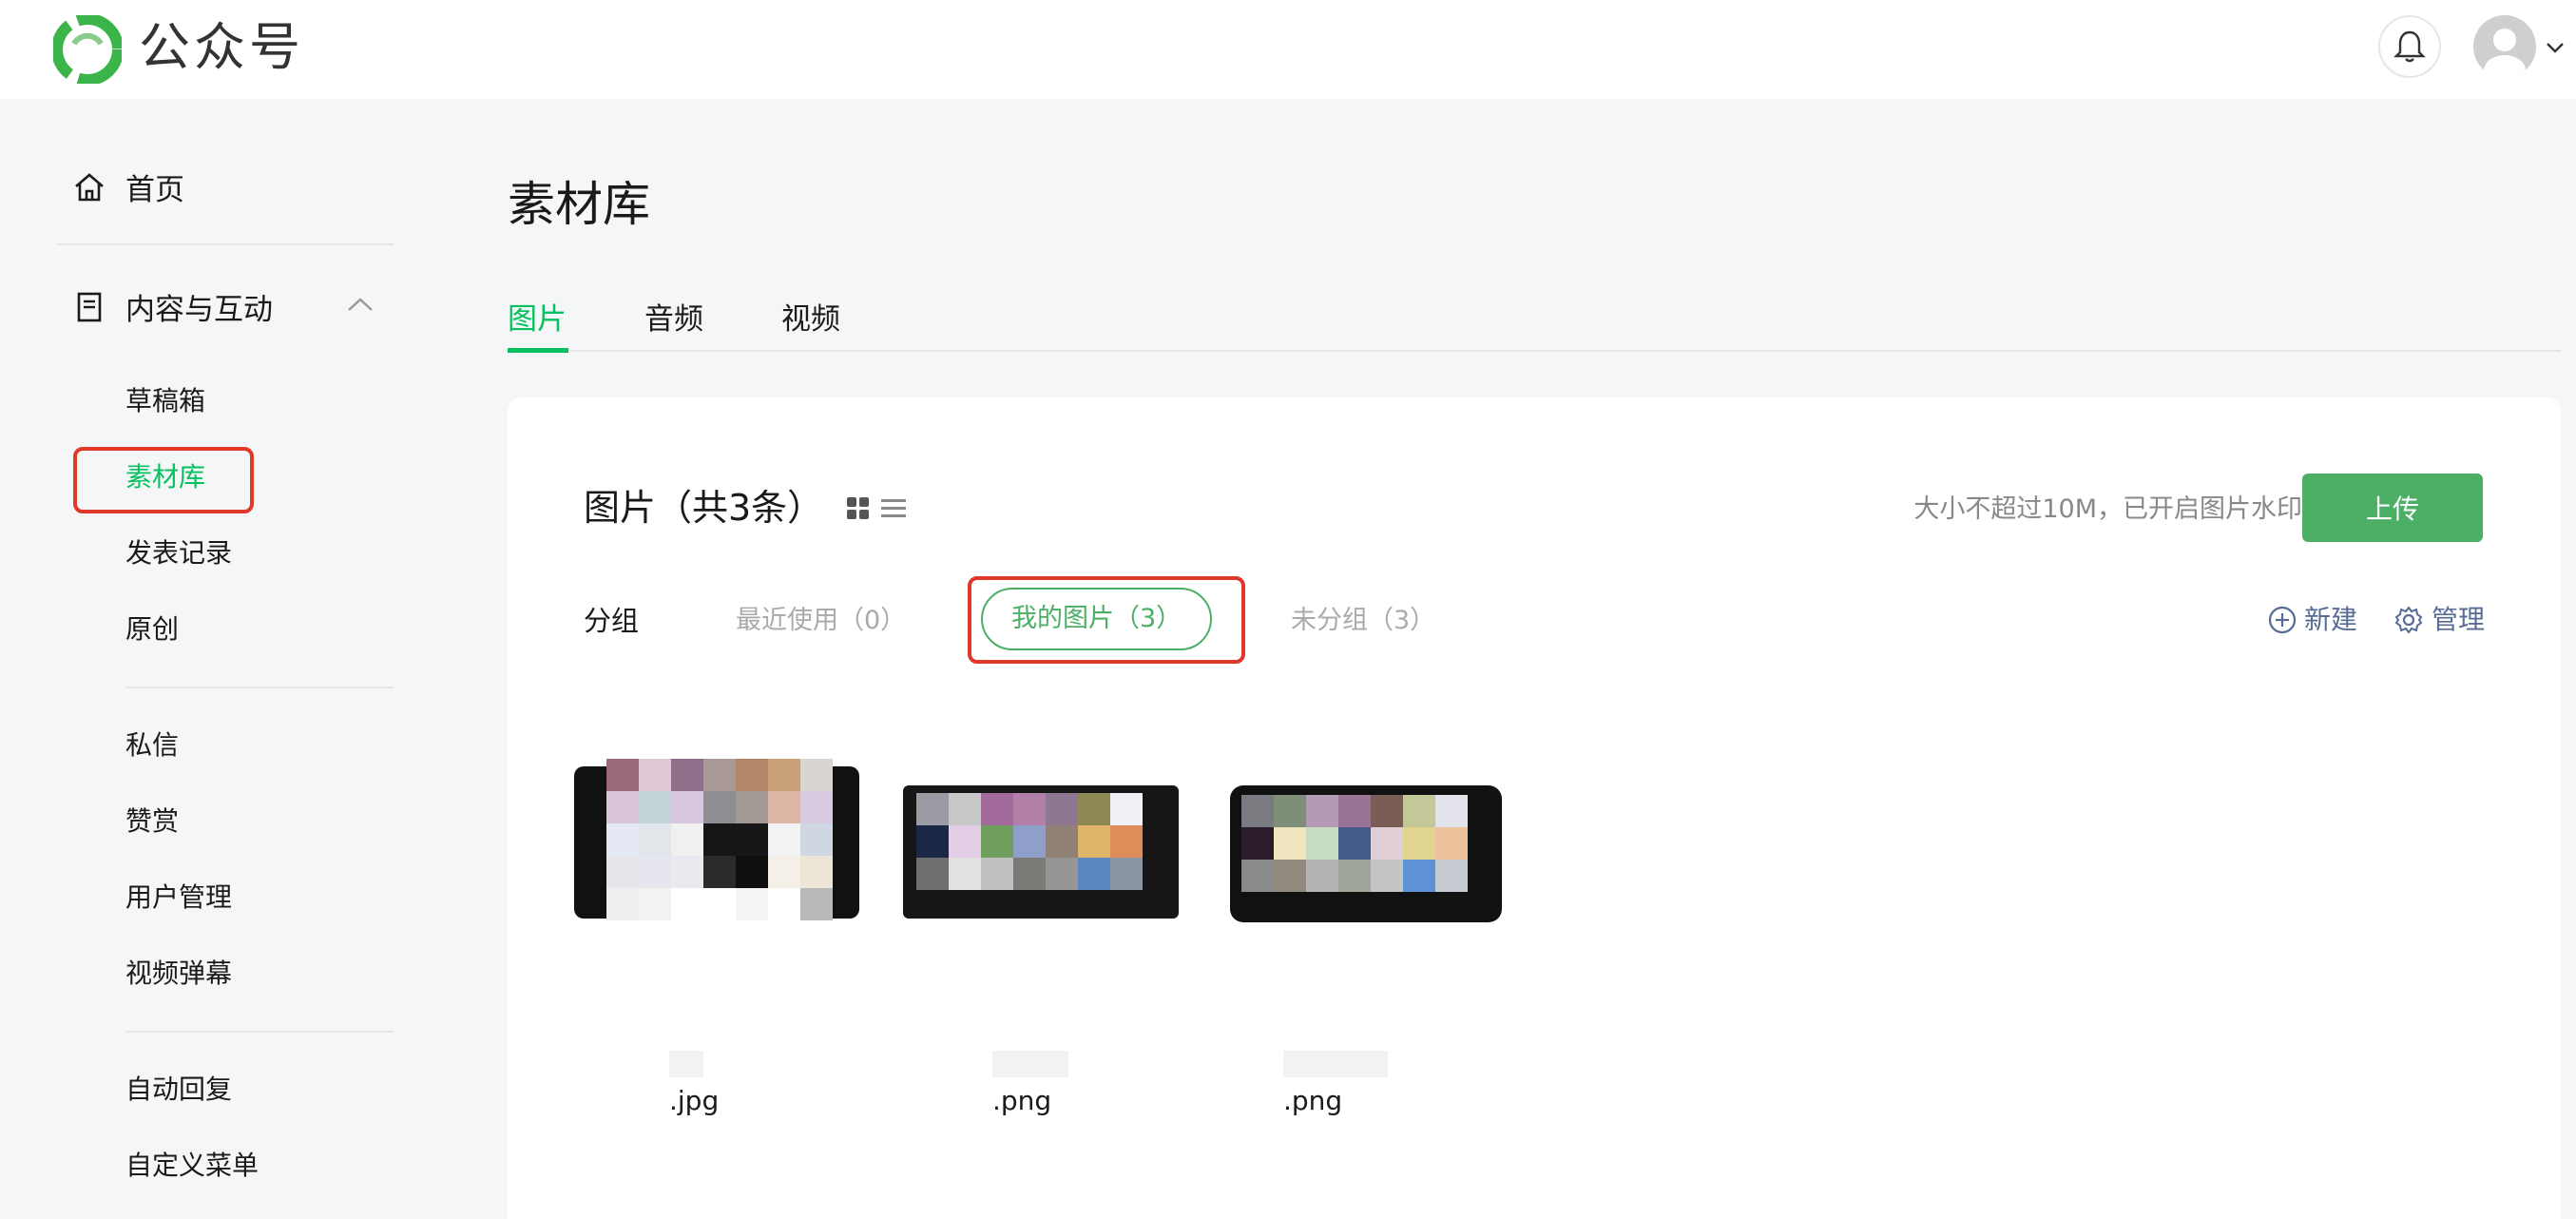 This screenshot has height=1219, width=2576. Describe the element at coordinates (537, 319) in the screenshot. I see `tab-label: 图片` at that location.